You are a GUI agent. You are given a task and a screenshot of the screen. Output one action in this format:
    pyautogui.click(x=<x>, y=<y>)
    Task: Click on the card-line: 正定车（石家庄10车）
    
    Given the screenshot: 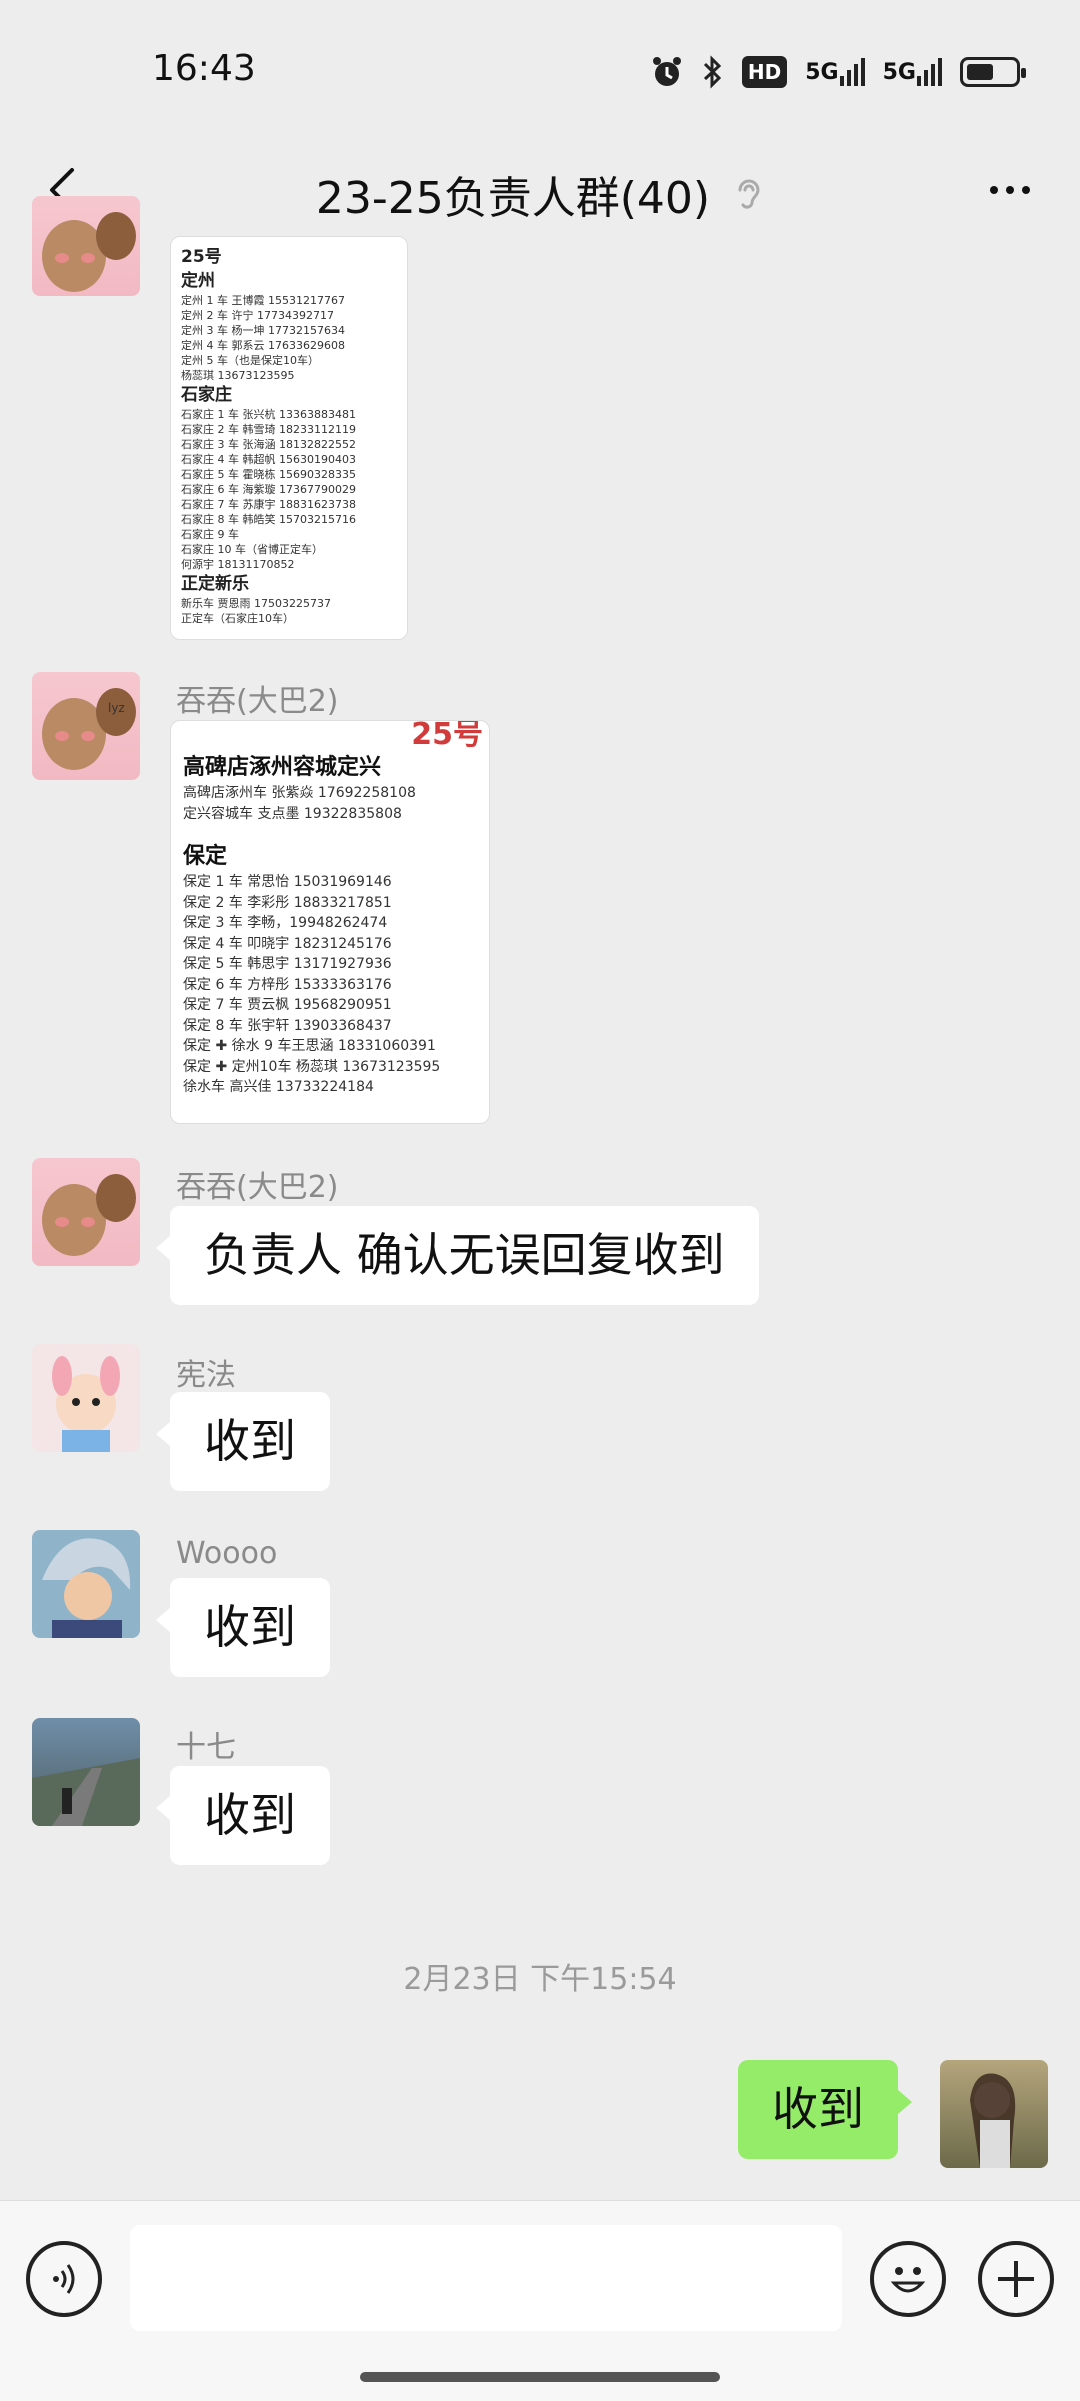 What is the action you would take?
    pyautogui.click(x=237, y=618)
    